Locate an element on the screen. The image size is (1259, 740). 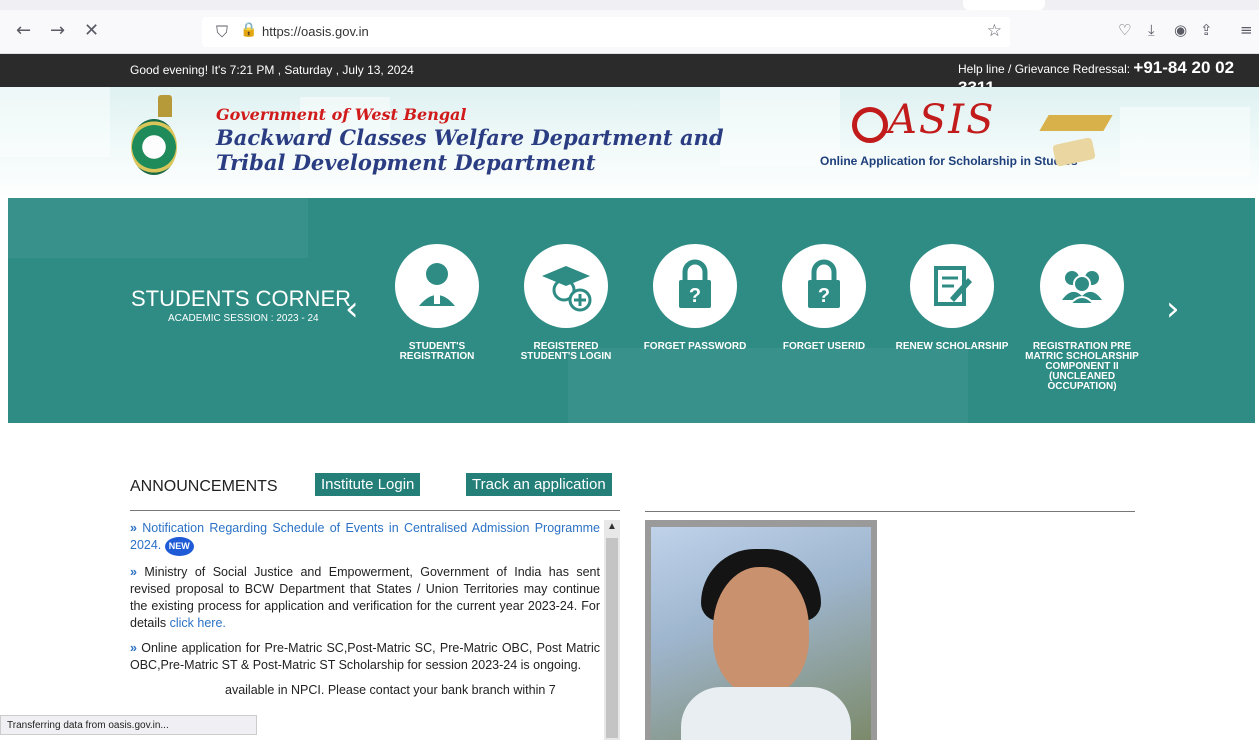
west-bengal-emblem is located at coordinates (154, 147).